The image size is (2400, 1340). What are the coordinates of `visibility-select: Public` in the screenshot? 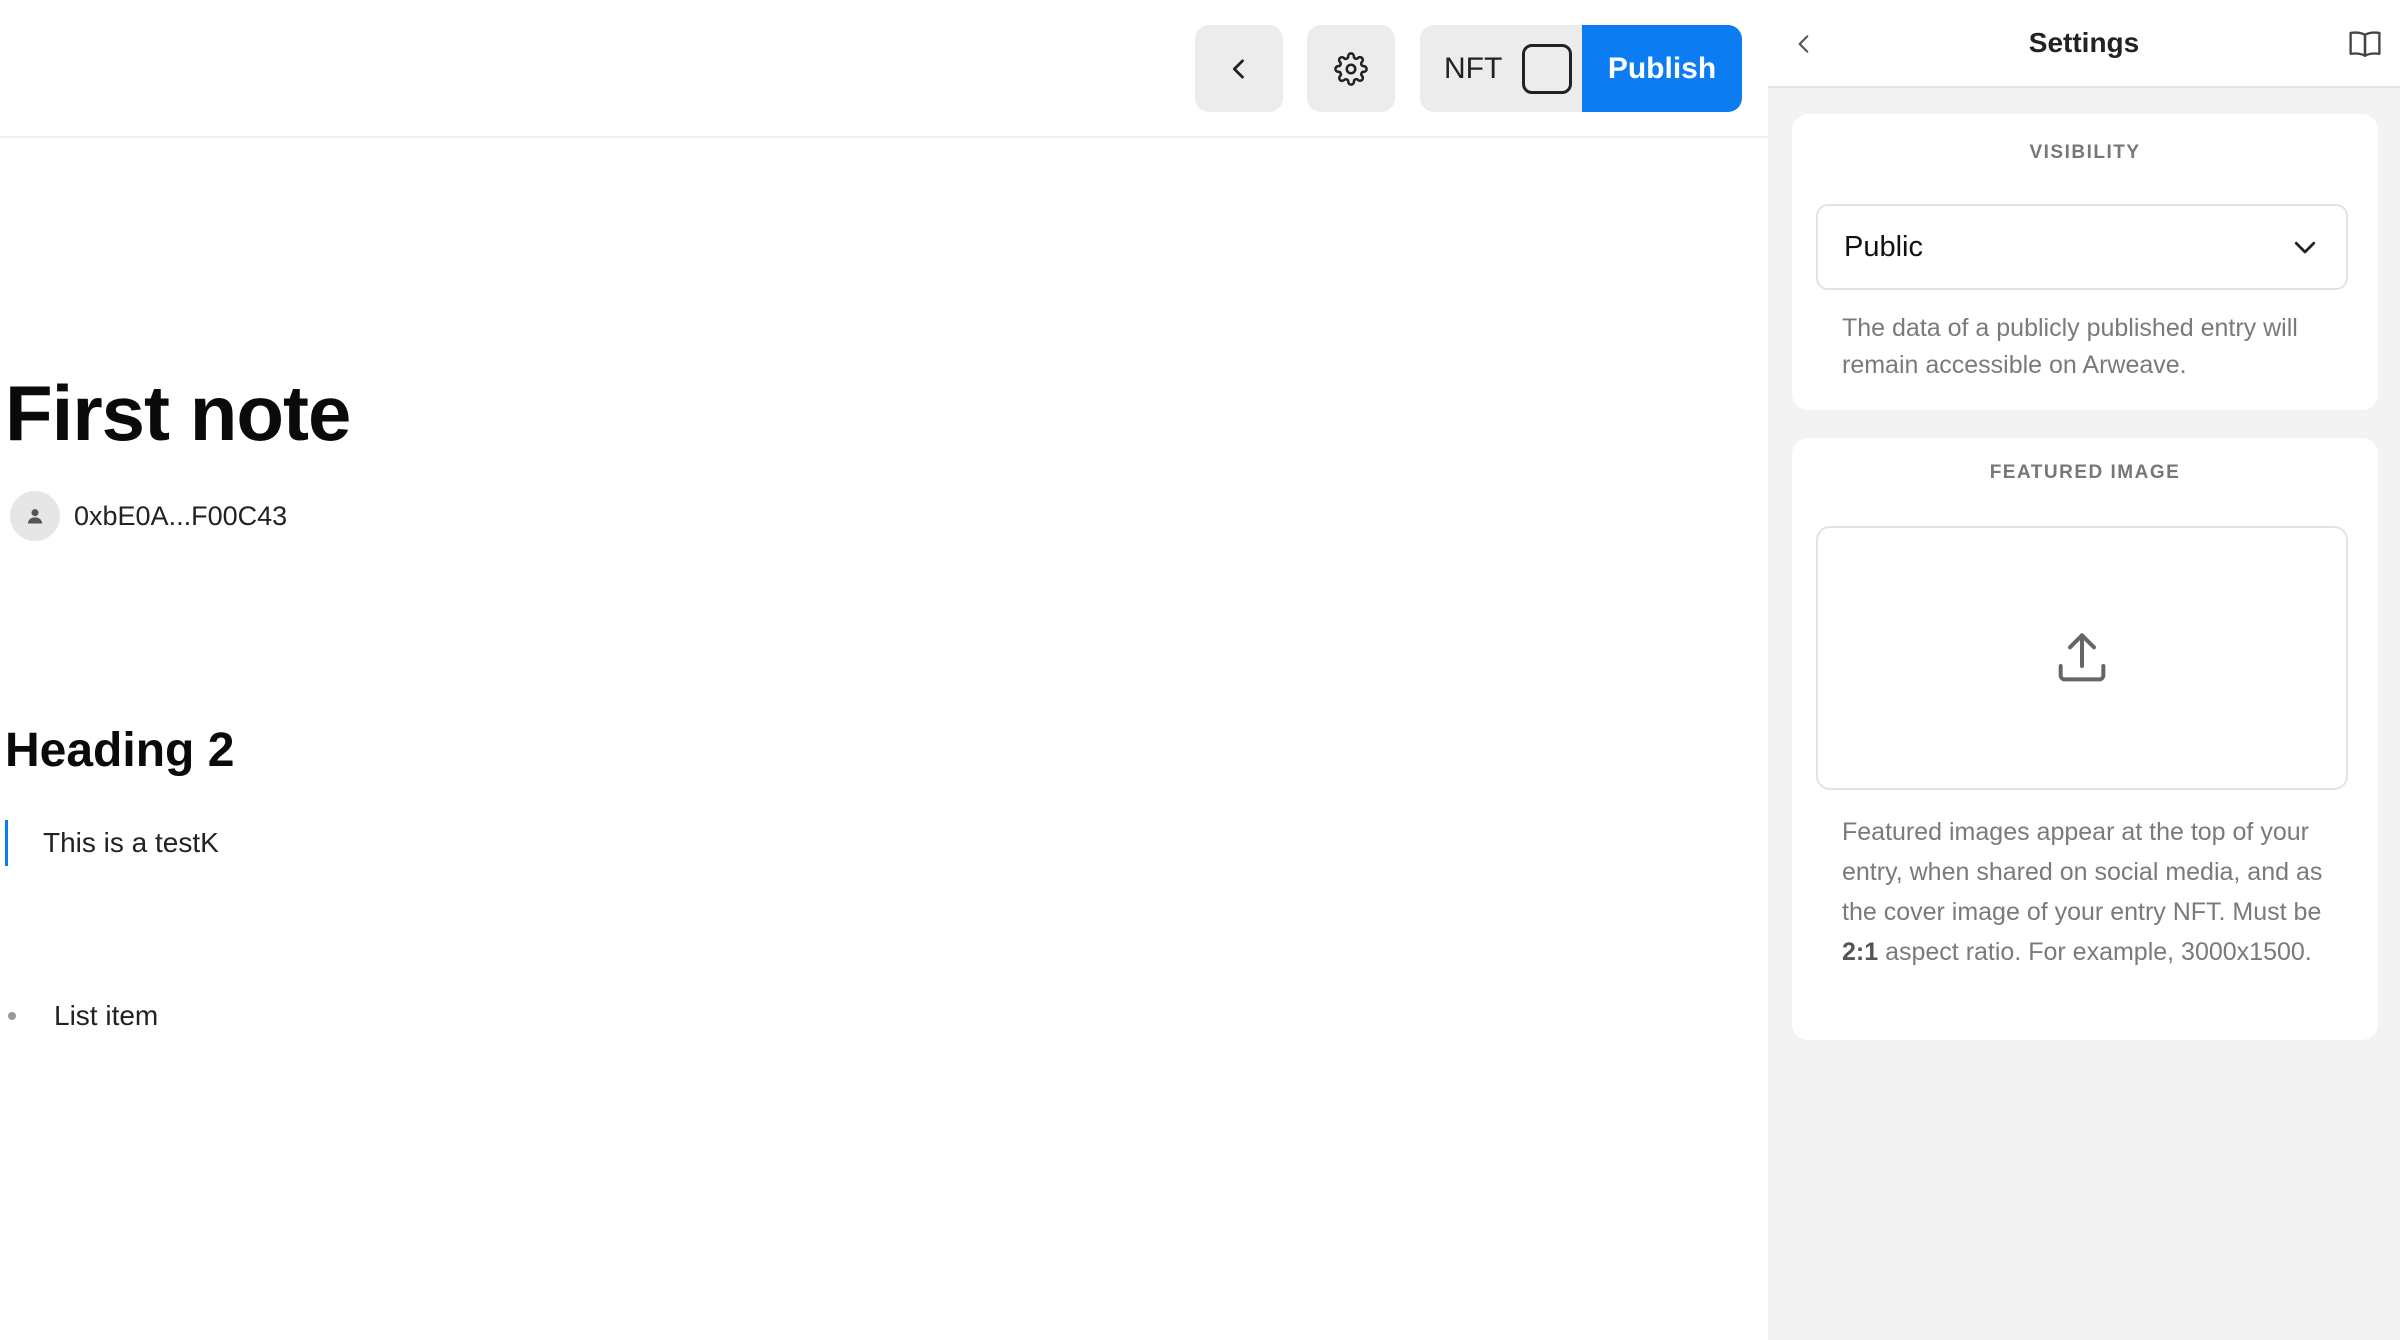 It's located at (2082, 247).